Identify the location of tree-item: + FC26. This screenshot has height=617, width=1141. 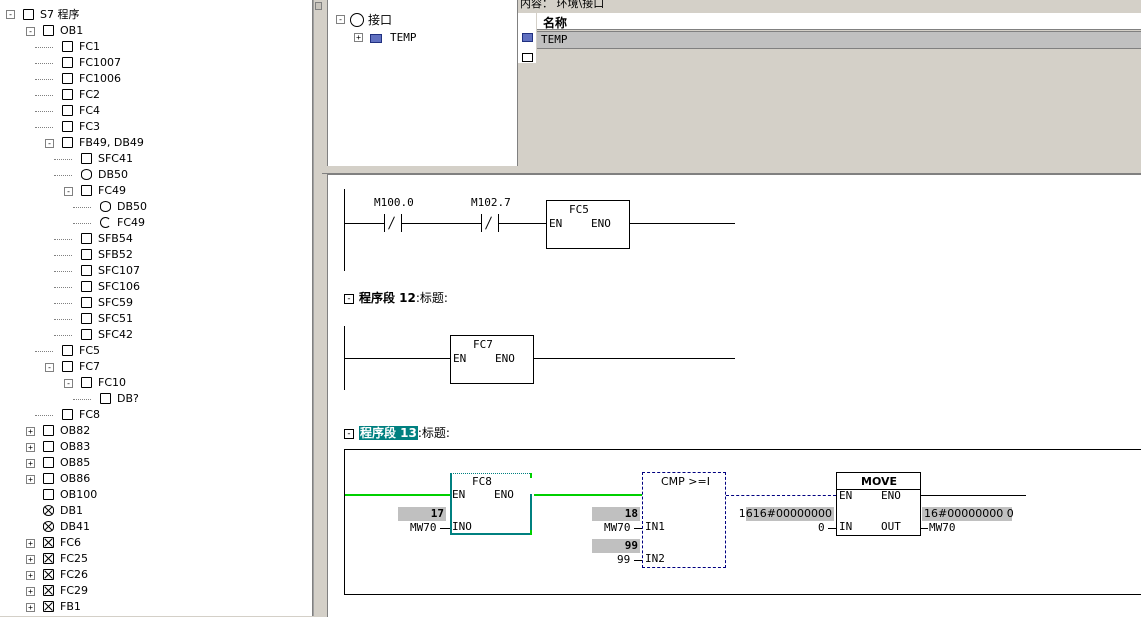
(155, 575).